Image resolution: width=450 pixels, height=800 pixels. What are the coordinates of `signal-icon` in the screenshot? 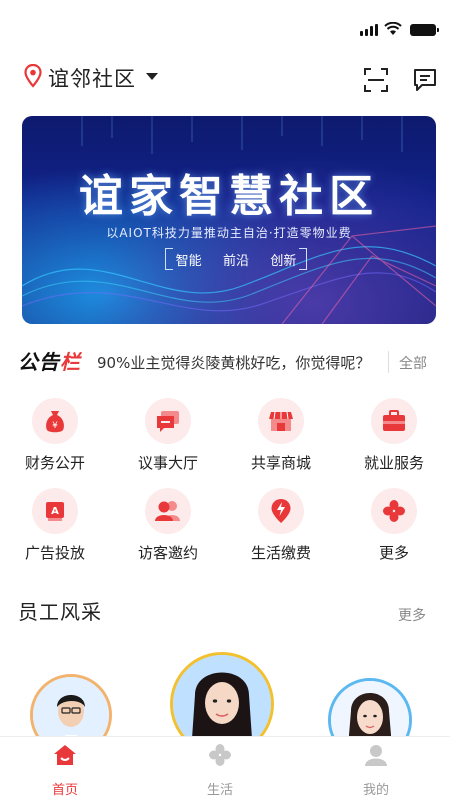 It's located at (369, 30).